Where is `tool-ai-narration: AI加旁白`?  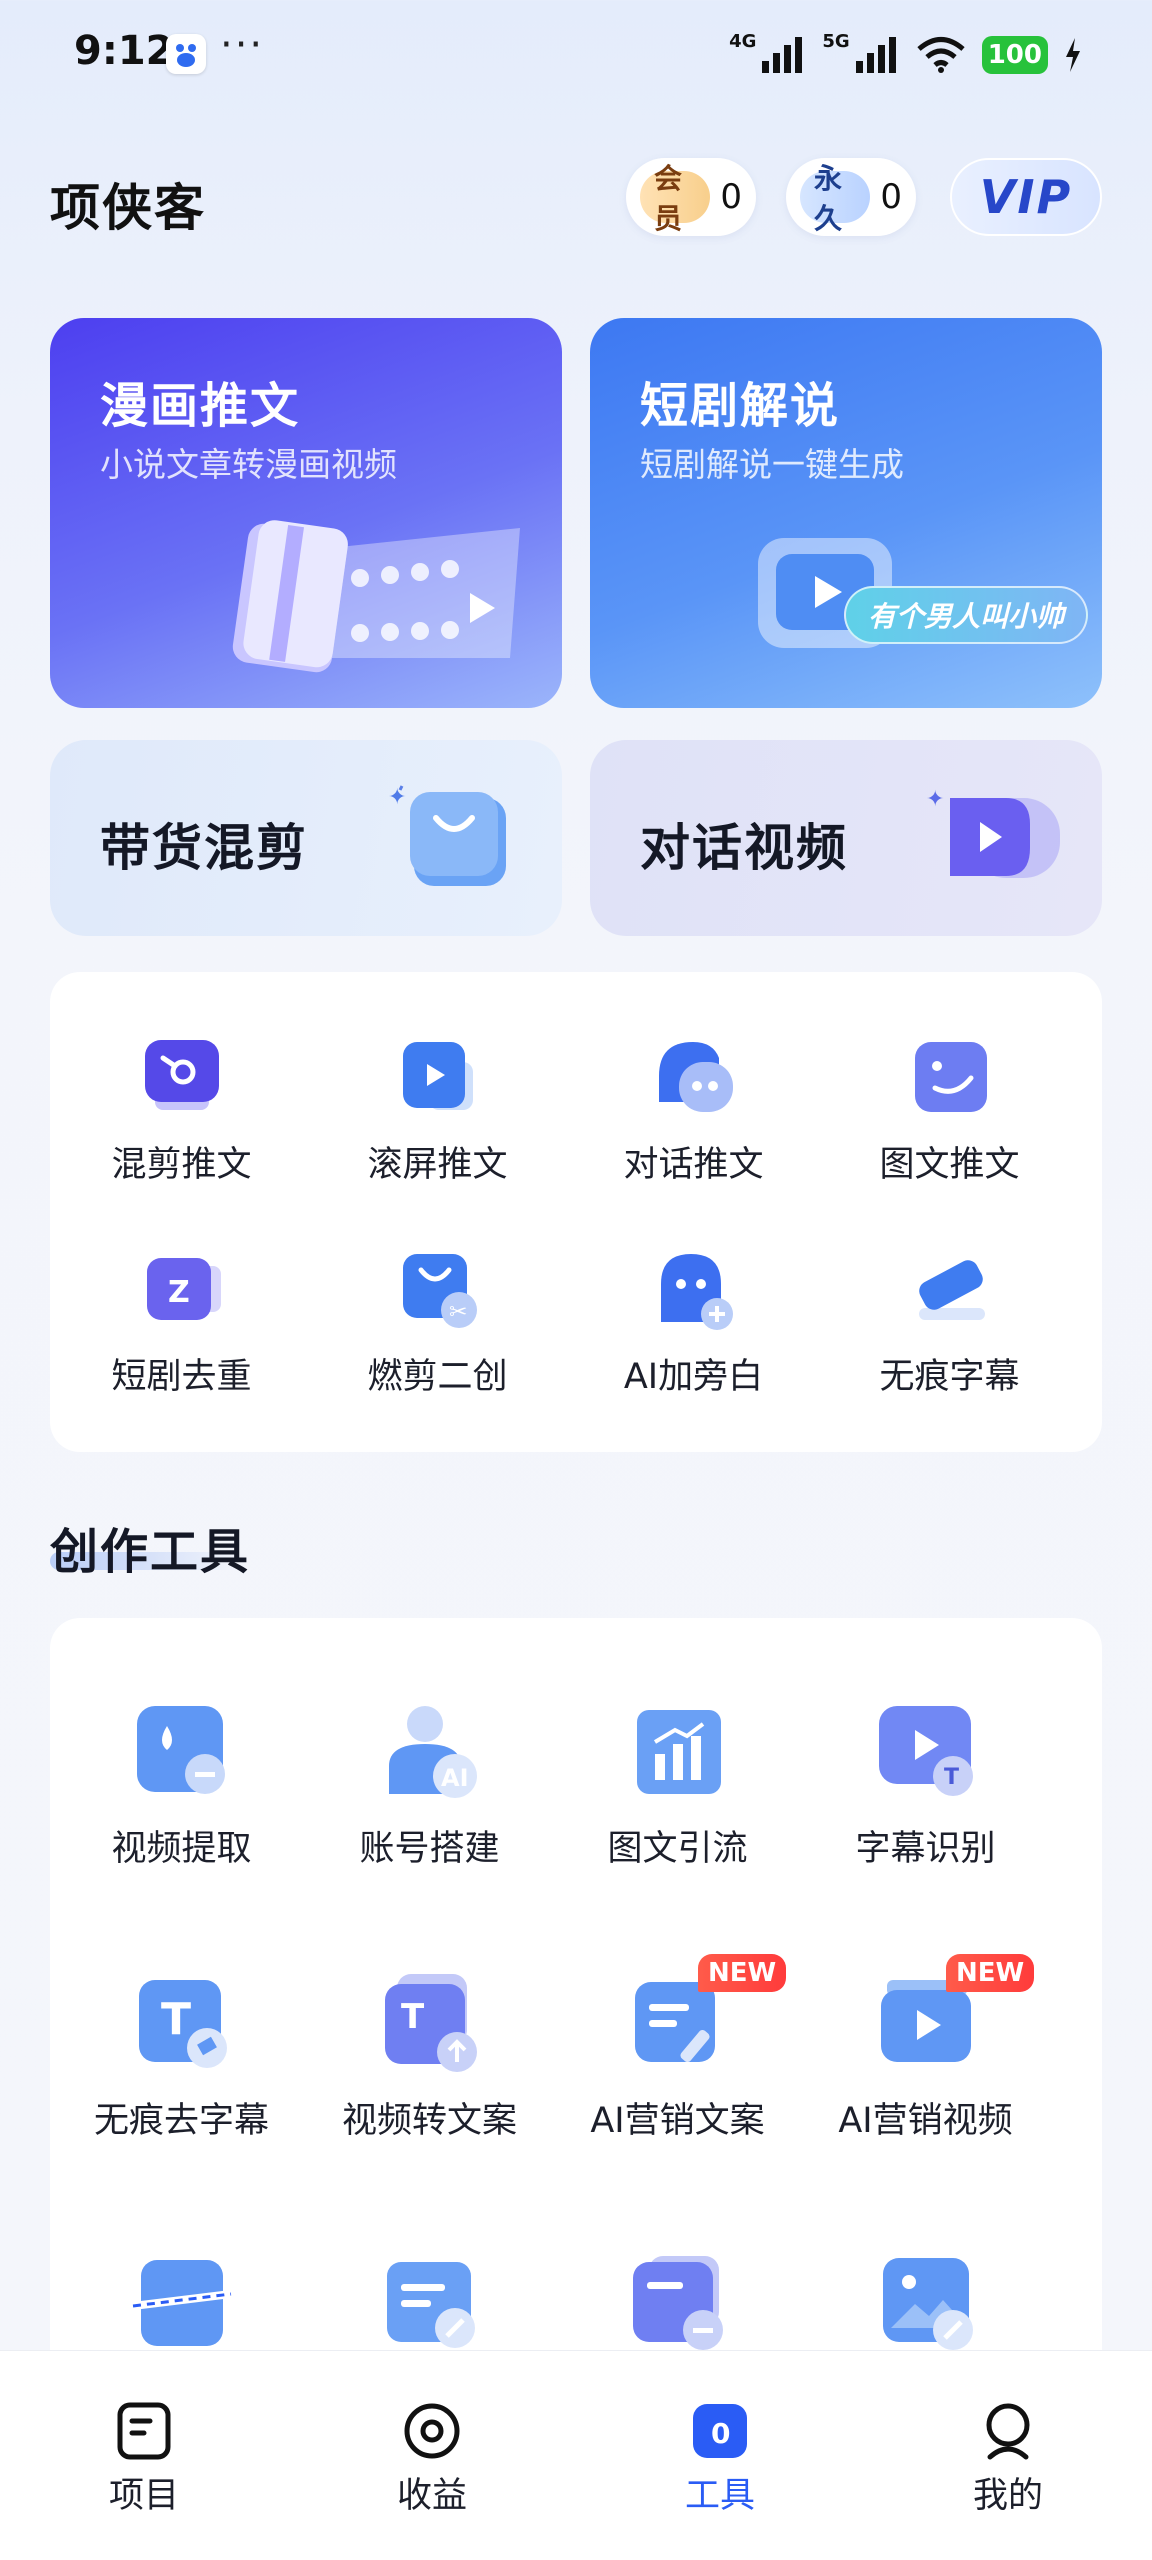
tool-ai-narration: AI加旁白 is located at coordinates (693, 1321).